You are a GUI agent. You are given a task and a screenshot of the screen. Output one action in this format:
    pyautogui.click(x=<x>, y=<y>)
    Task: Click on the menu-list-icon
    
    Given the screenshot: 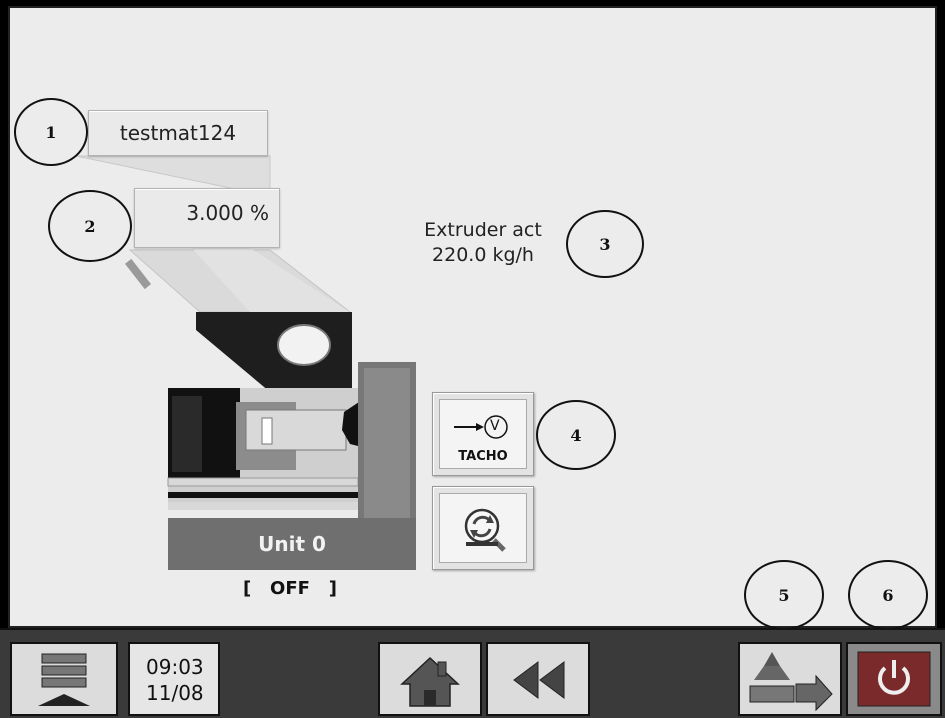 What is the action you would take?
    pyautogui.click(x=64, y=679)
    